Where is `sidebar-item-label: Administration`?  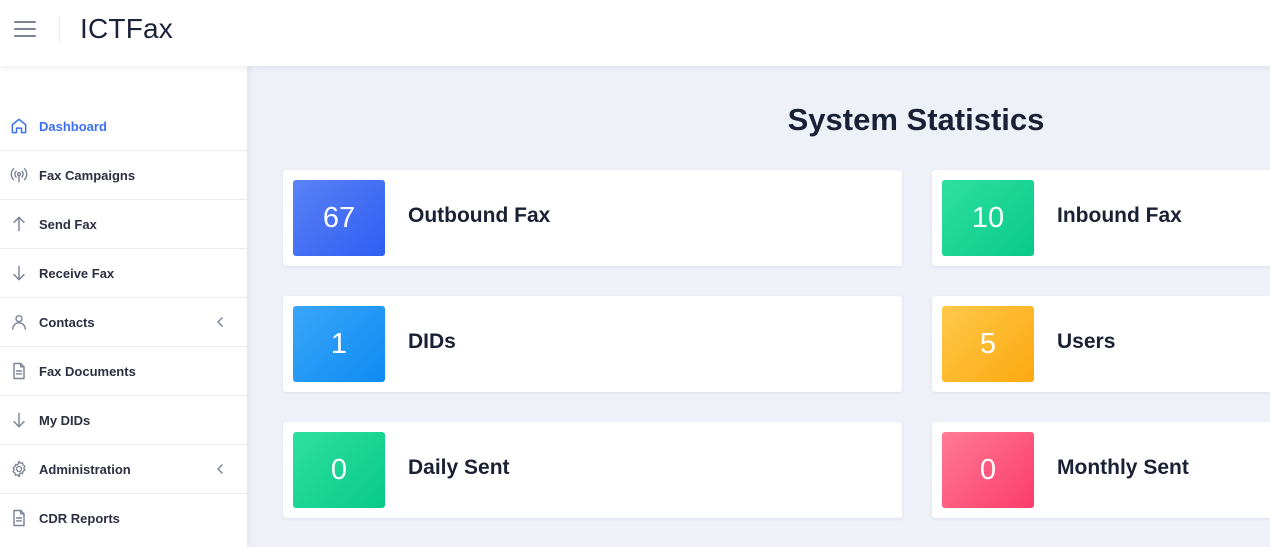
sidebar-item-label: Administration is located at coordinates (85, 469).